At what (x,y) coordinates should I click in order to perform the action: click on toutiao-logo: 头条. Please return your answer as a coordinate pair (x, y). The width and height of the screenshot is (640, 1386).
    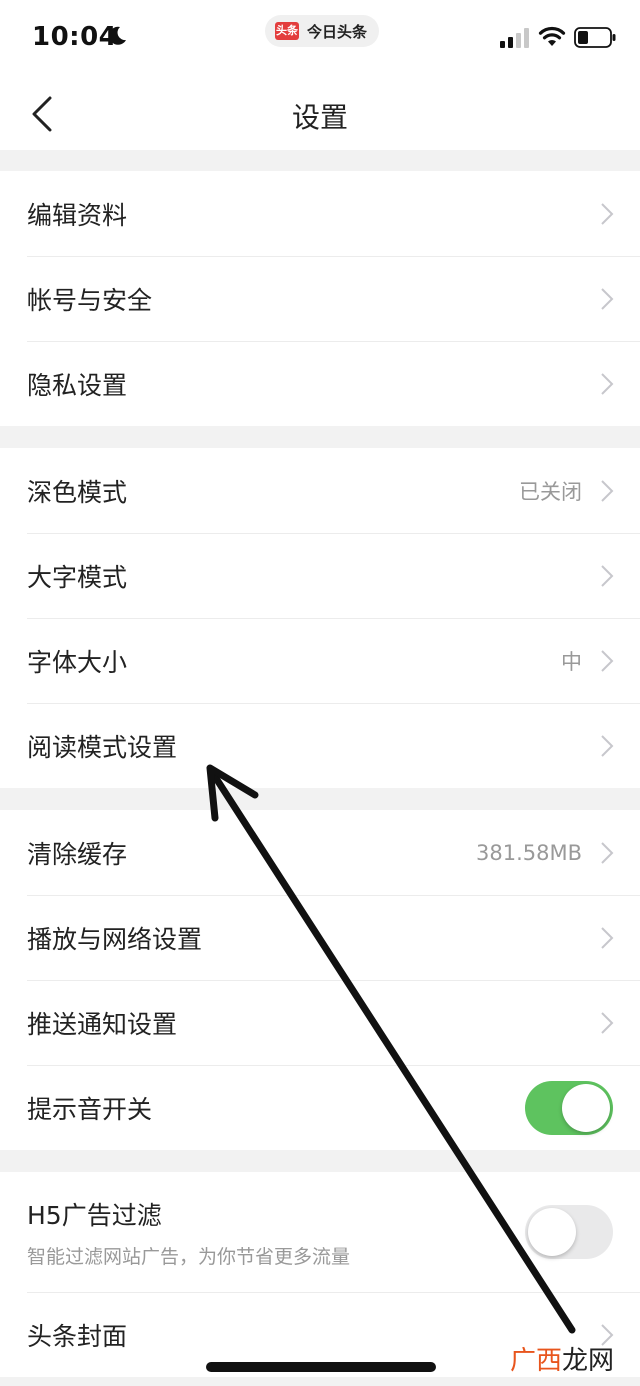
    Looking at the image, I should click on (287, 31).